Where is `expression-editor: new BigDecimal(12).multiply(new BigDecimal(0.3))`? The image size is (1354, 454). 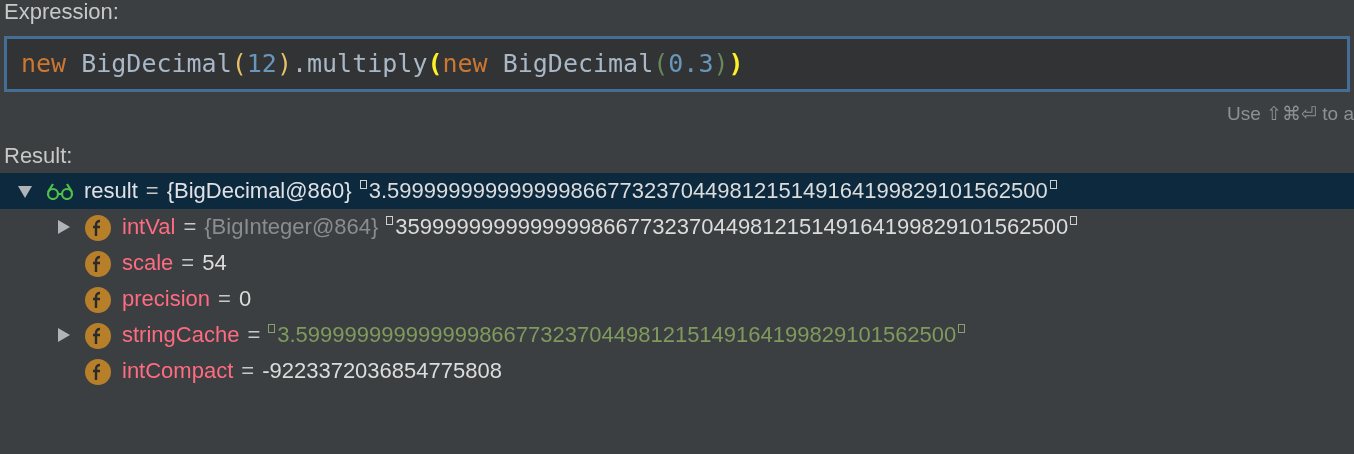 expression-editor: new BigDecimal(12).multiply(new BigDecimal(0.3)) is located at coordinates (677, 64).